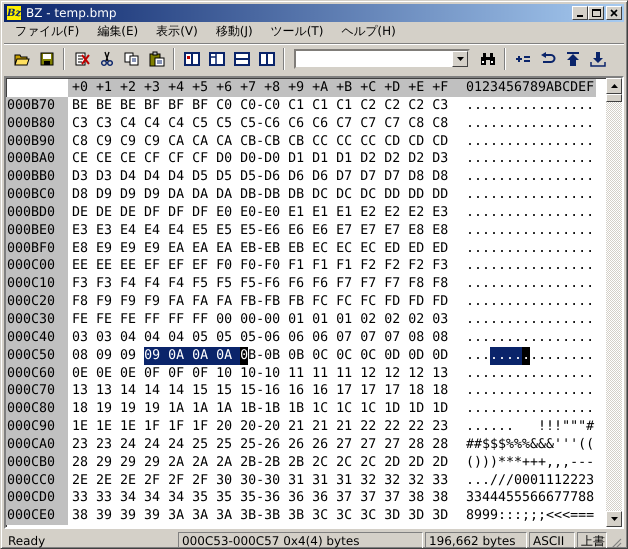 This screenshot has height=549, width=628. Describe the element at coordinates (530, 427) in the screenshot. I see `ascii-text: ...... !!!"""#` at that location.